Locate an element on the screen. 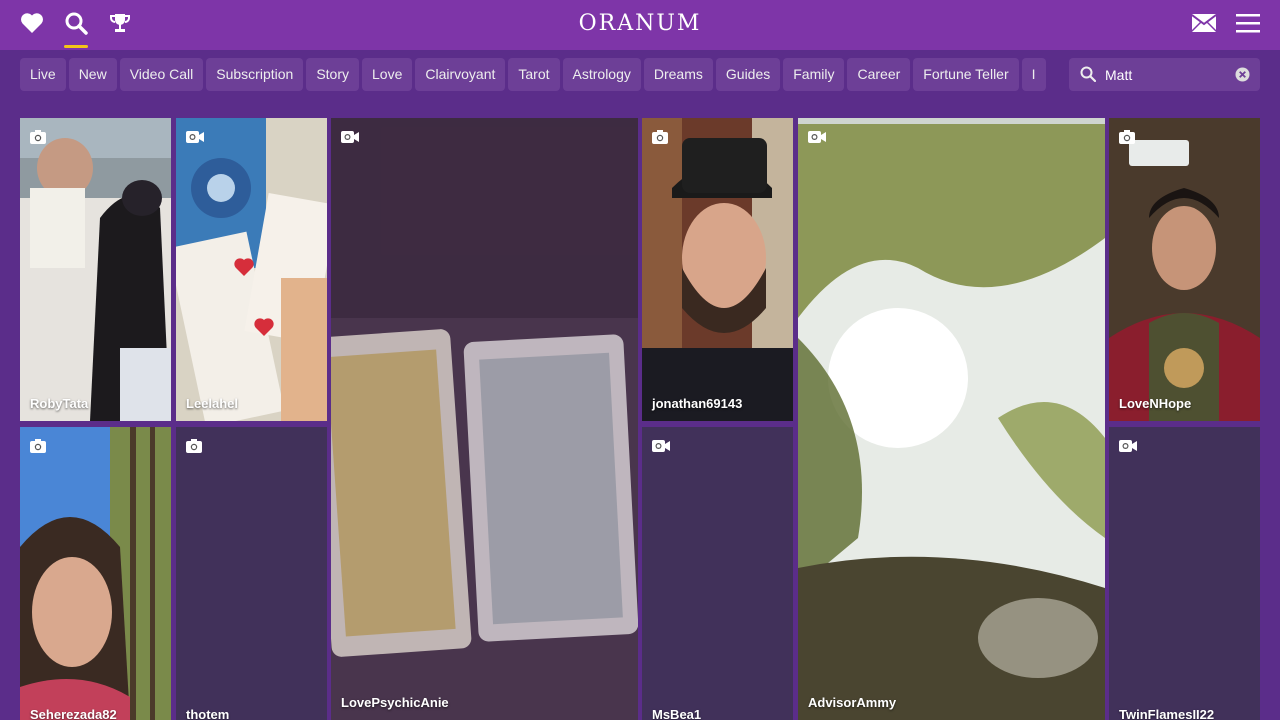 This screenshot has height=720, width=1280. mail-icon is located at coordinates (1204, 25).